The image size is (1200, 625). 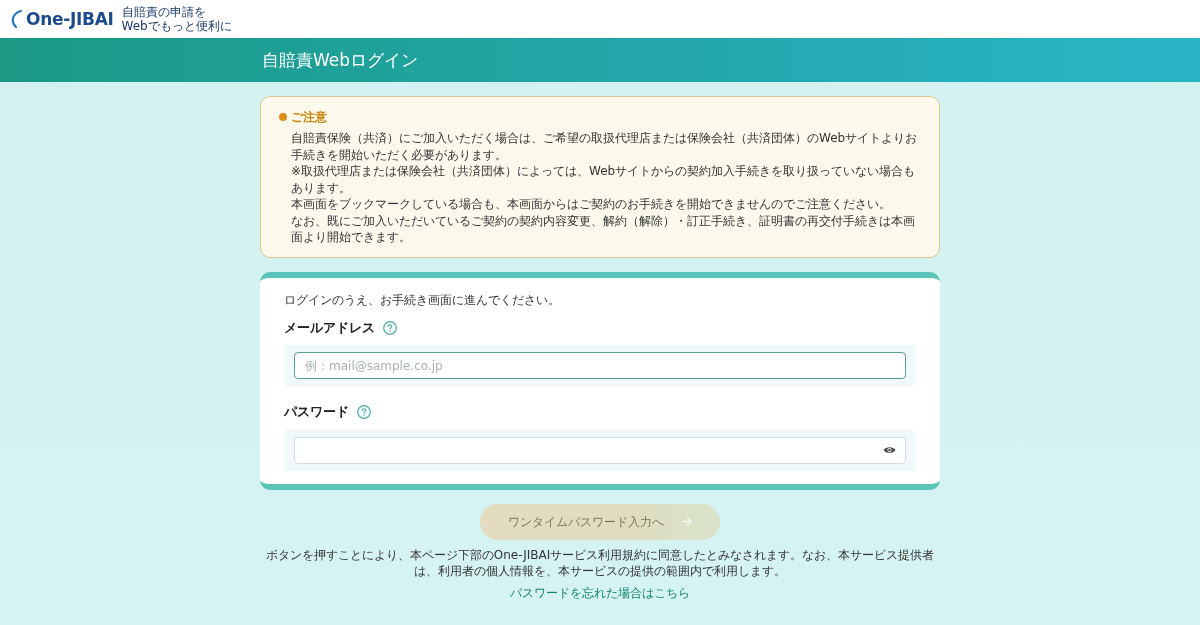 I want to click on swoosh-icon, so click(x=16, y=19).